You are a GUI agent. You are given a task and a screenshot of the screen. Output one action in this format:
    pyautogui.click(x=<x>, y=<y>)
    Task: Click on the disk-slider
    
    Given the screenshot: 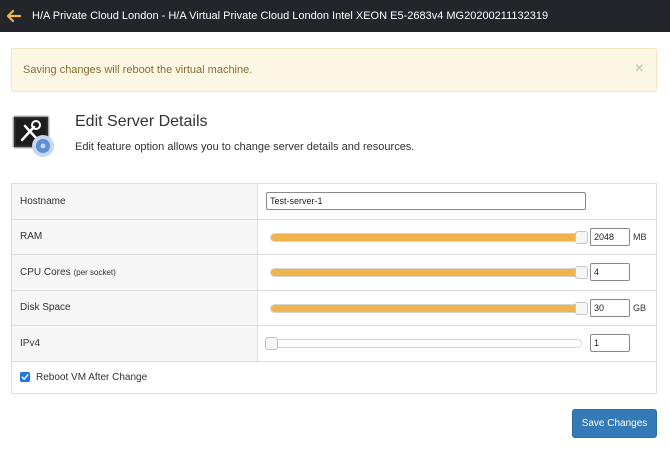 What is the action you would take?
    pyautogui.click(x=429, y=308)
    